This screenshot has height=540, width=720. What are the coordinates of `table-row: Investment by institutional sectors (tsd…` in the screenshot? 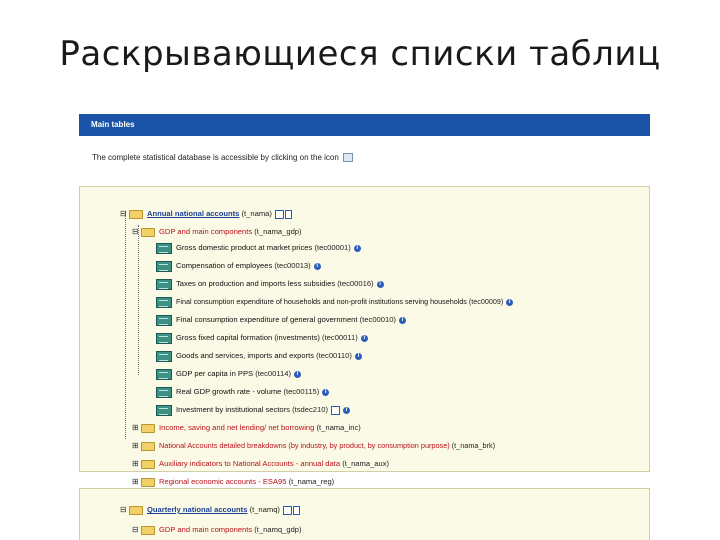 It's located at (253, 410).